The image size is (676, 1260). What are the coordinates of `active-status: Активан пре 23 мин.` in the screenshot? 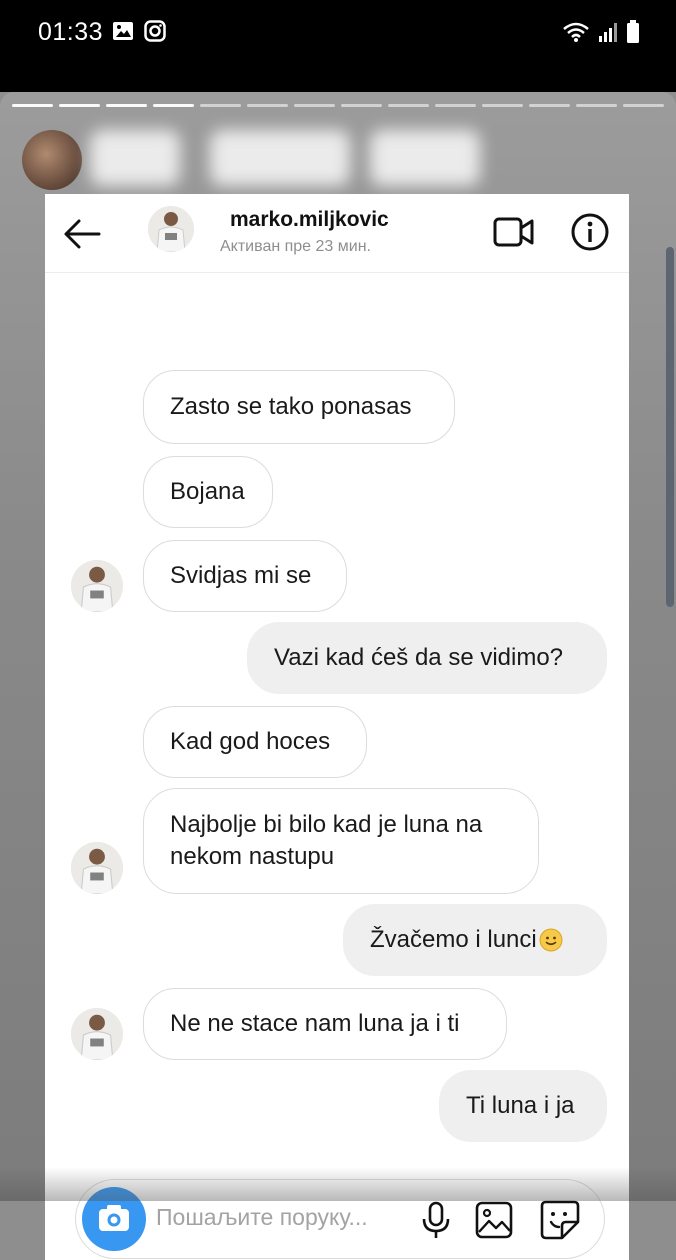 It's located at (295, 246).